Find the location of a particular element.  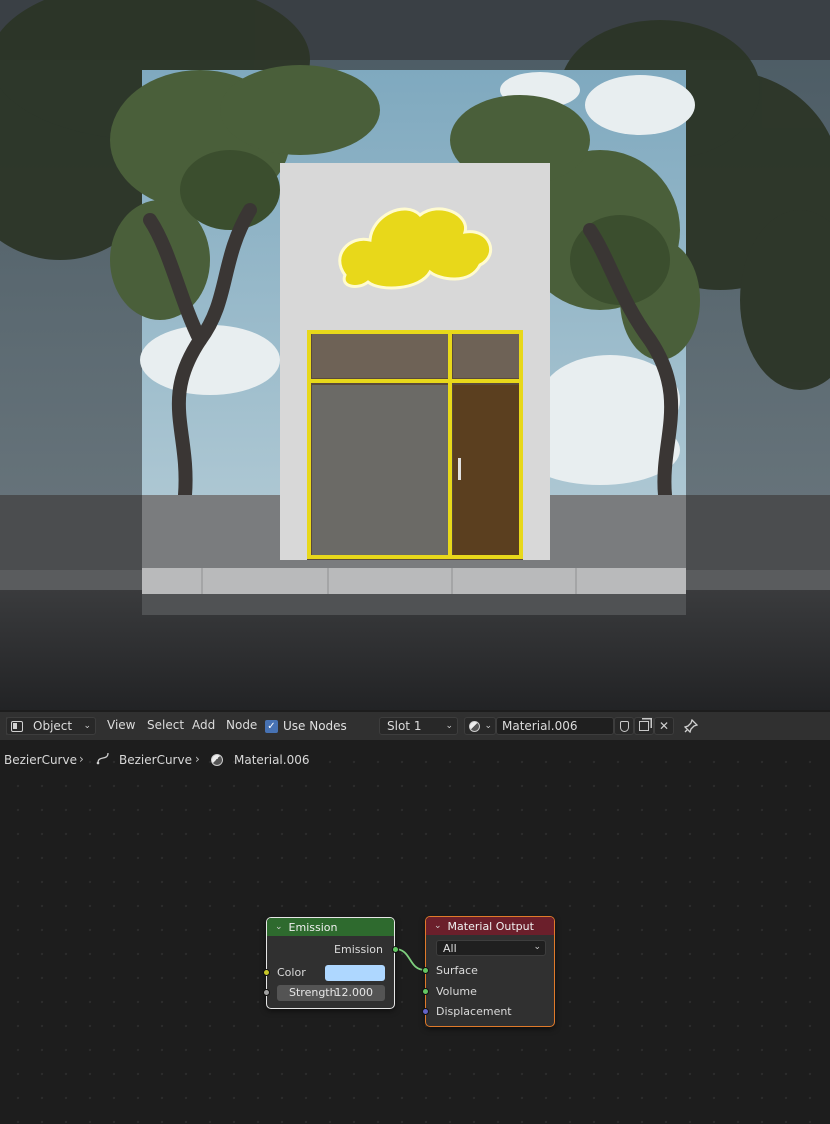

checkbox-checked-icon: ✓ is located at coordinates (271, 726).